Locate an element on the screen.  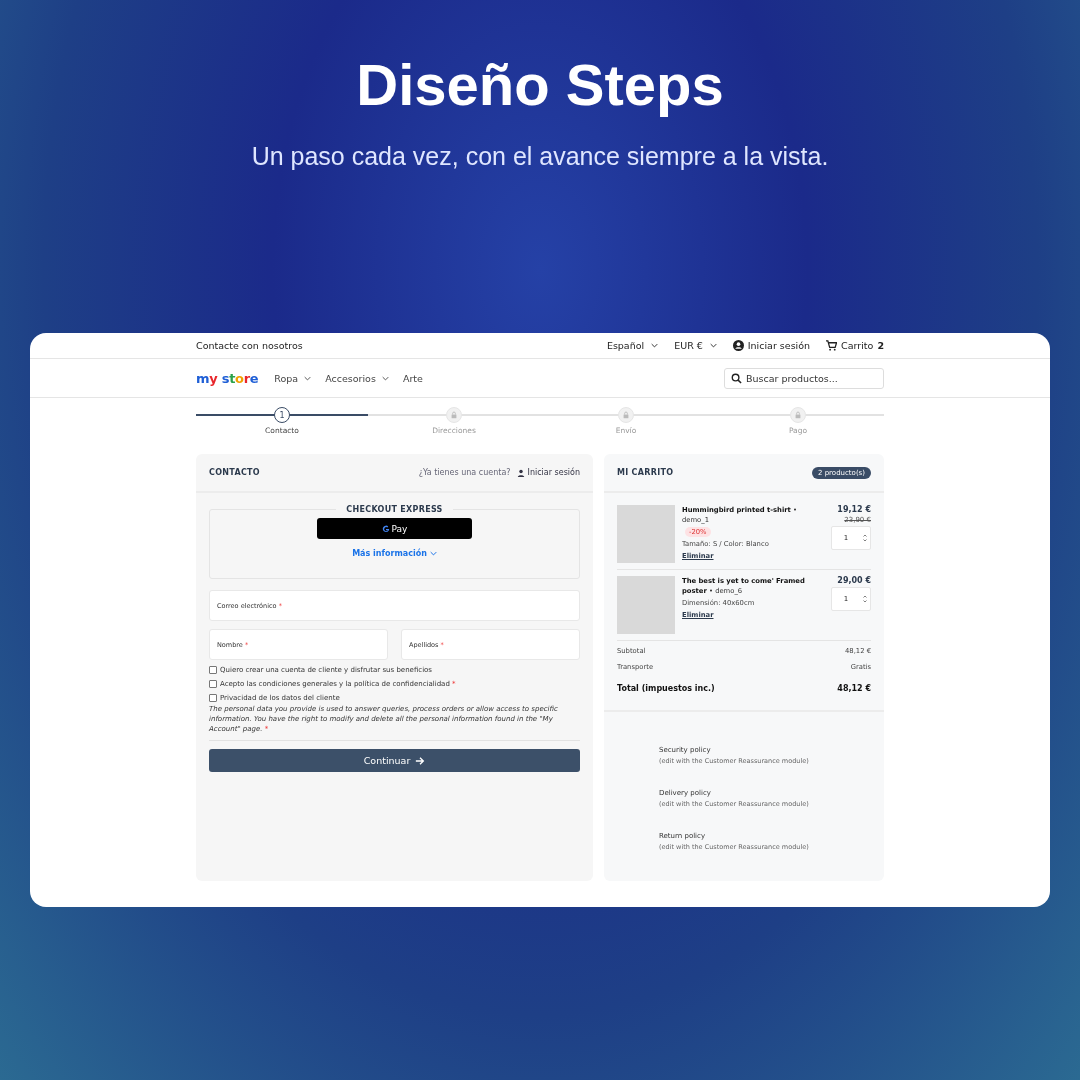
express-title: CHECKOUT EXPRESS is located at coordinates (394, 509).